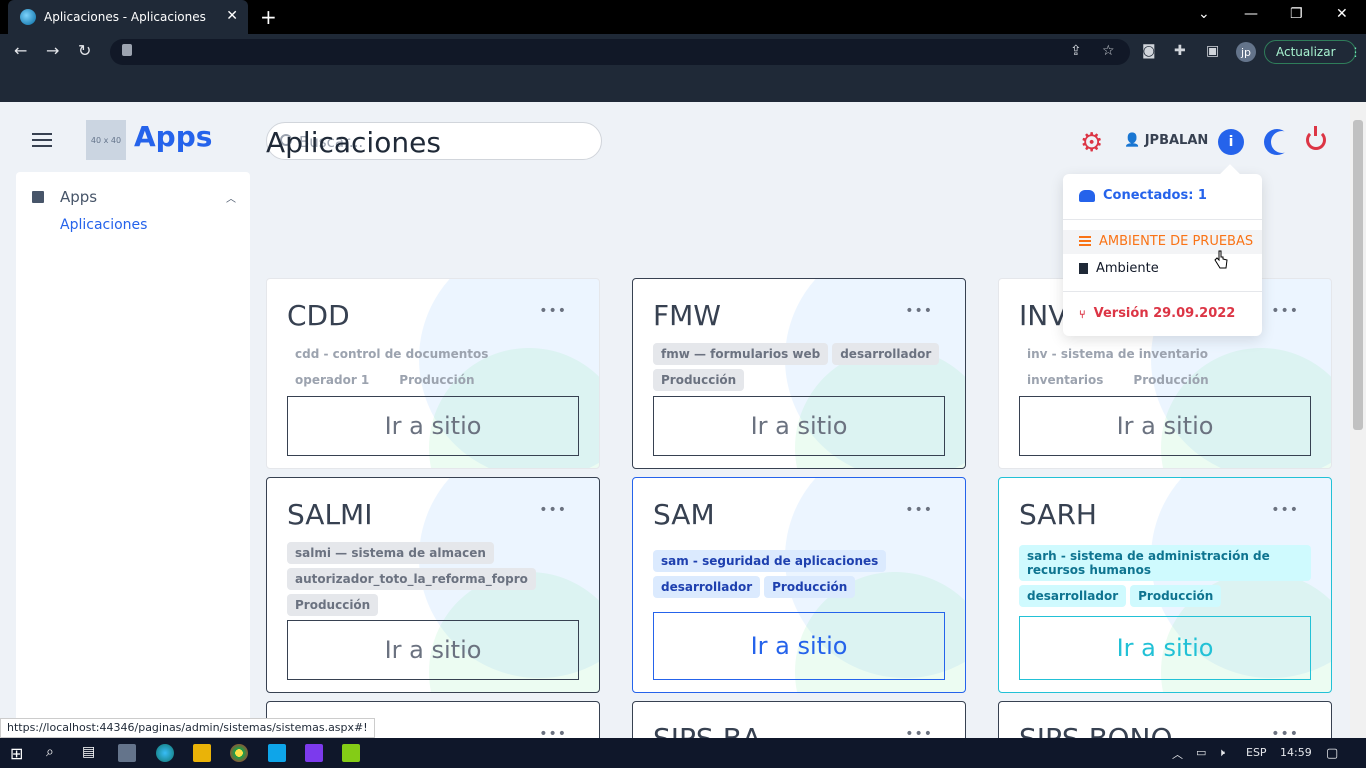  What do you see at coordinates (1166, 140) in the screenshot?
I see `user-menu: 👤 JPBALAN` at bounding box center [1166, 140].